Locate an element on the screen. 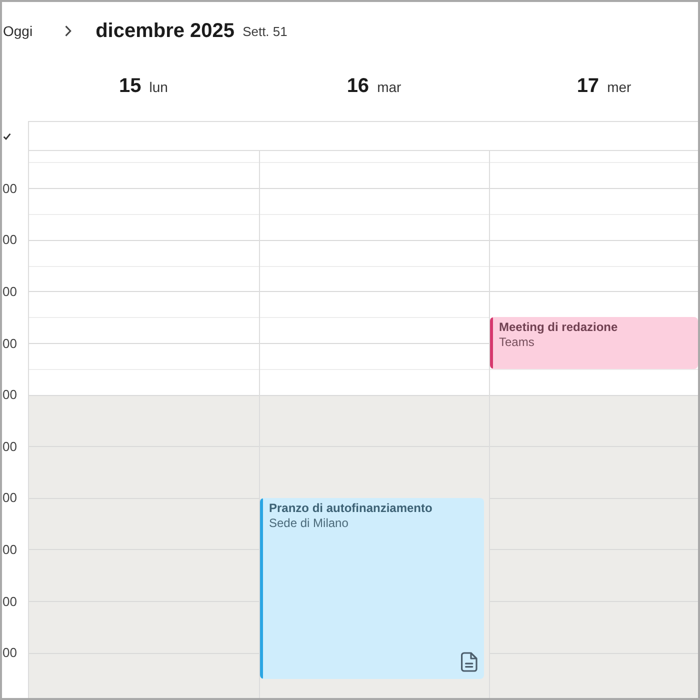  event-location: Sede di Milano is located at coordinates (309, 523).